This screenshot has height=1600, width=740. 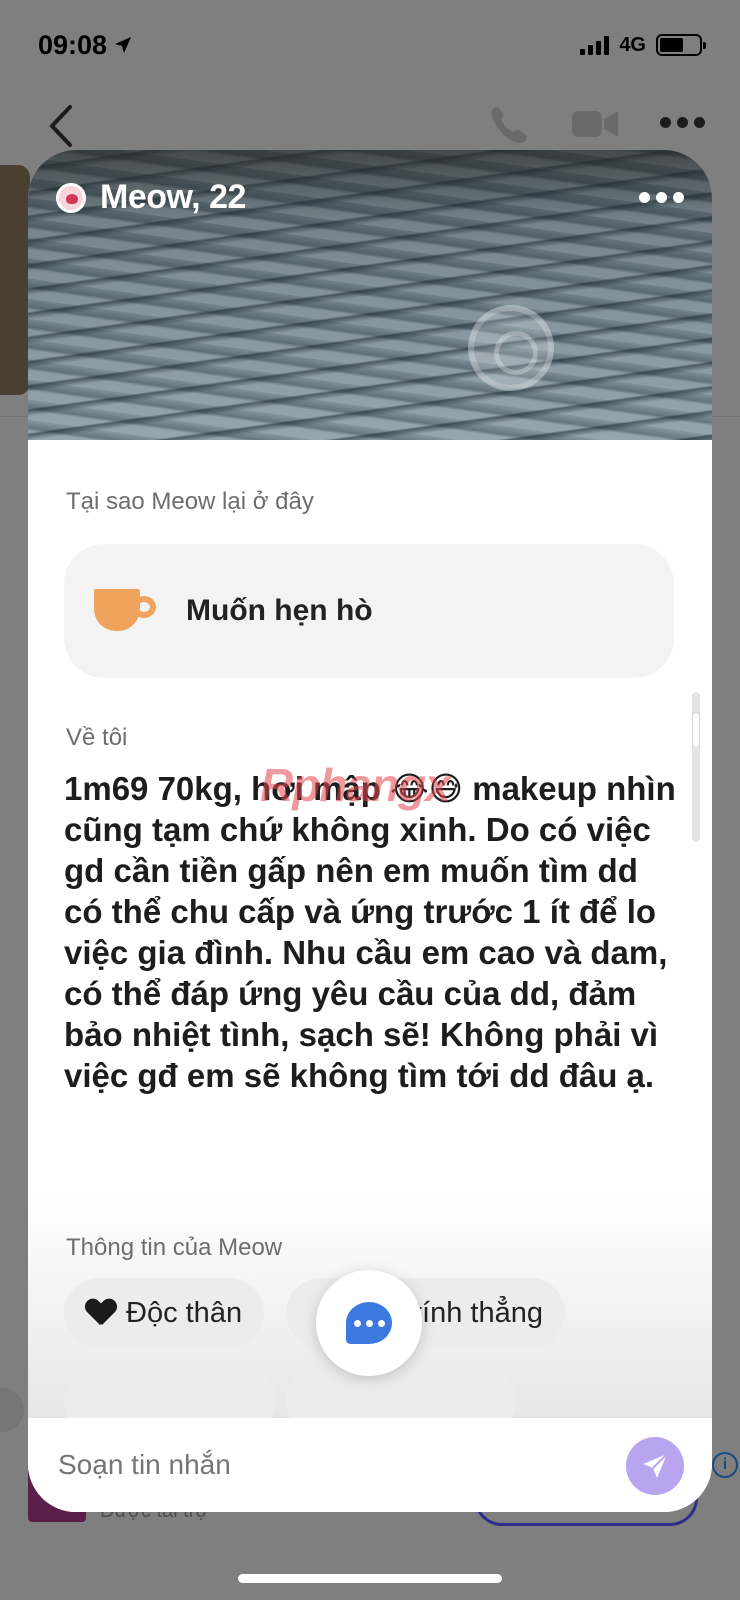 I want to click on message-input, so click(x=318, y=1465).